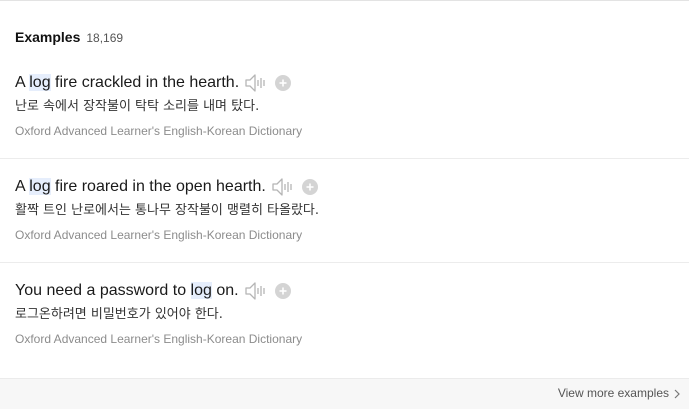 The image size is (689, 409). What do you see at coordinates (167, 210) in the screenshot?
I see `example-translation: 활짝 트인 난로에서는 통나무 장작불이 맹렬히 타올랐다.` at bounding box center [167, 210].